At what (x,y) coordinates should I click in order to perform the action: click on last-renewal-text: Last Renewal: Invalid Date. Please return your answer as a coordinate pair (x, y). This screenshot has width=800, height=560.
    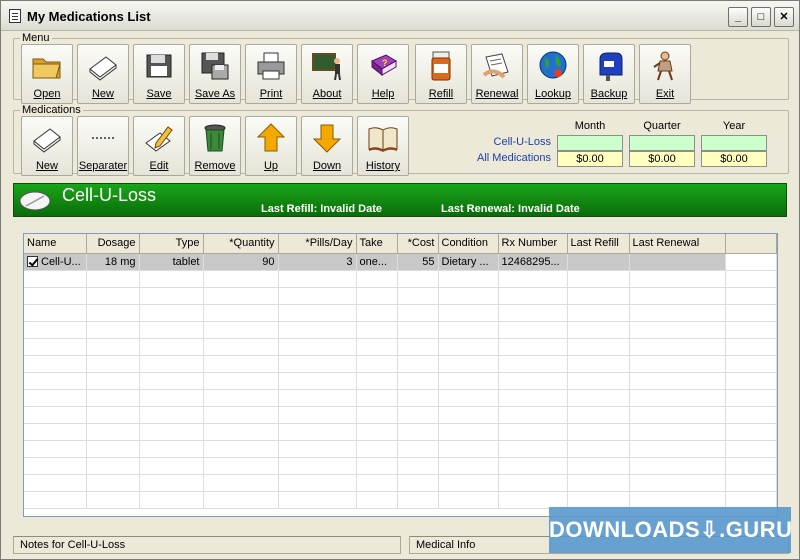
    Looking at the image, I should click on (510, 209).